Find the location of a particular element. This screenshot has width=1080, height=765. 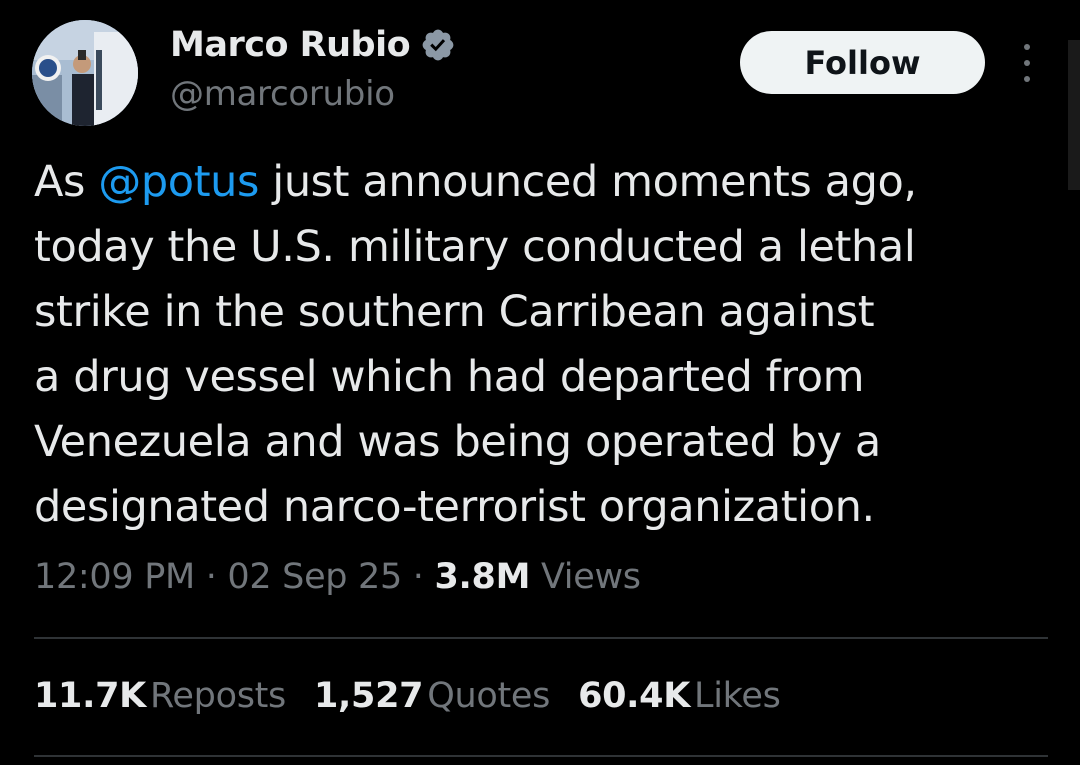

avatar is located at coordinates (85, 73).